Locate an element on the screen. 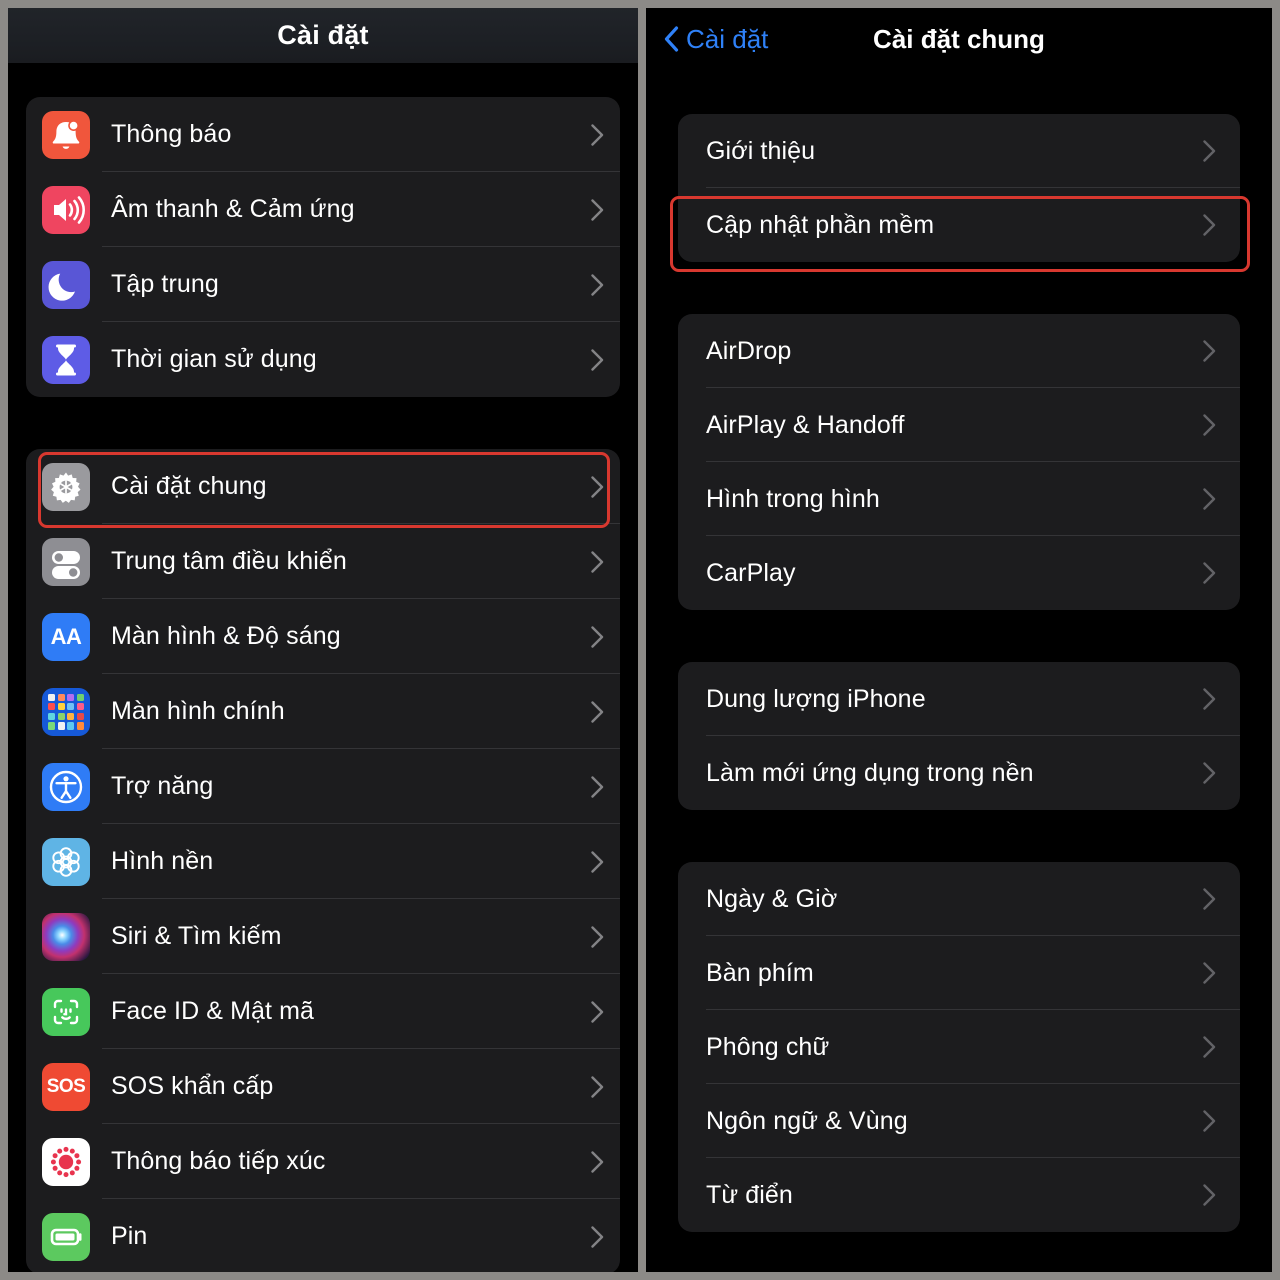  sos-glyph: SOS is located at coordinates (66, 1086).